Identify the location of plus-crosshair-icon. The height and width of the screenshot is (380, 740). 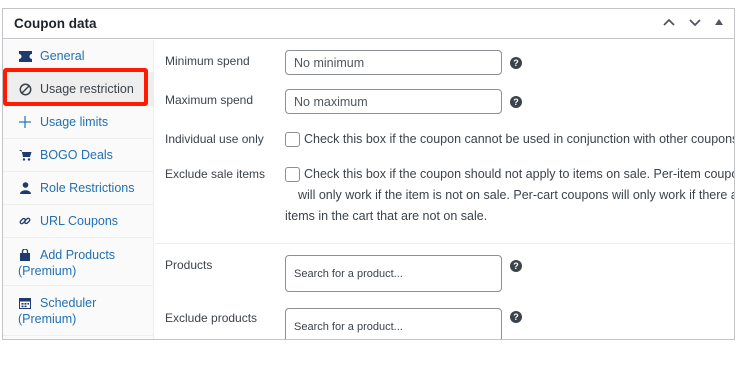
(25, 122).